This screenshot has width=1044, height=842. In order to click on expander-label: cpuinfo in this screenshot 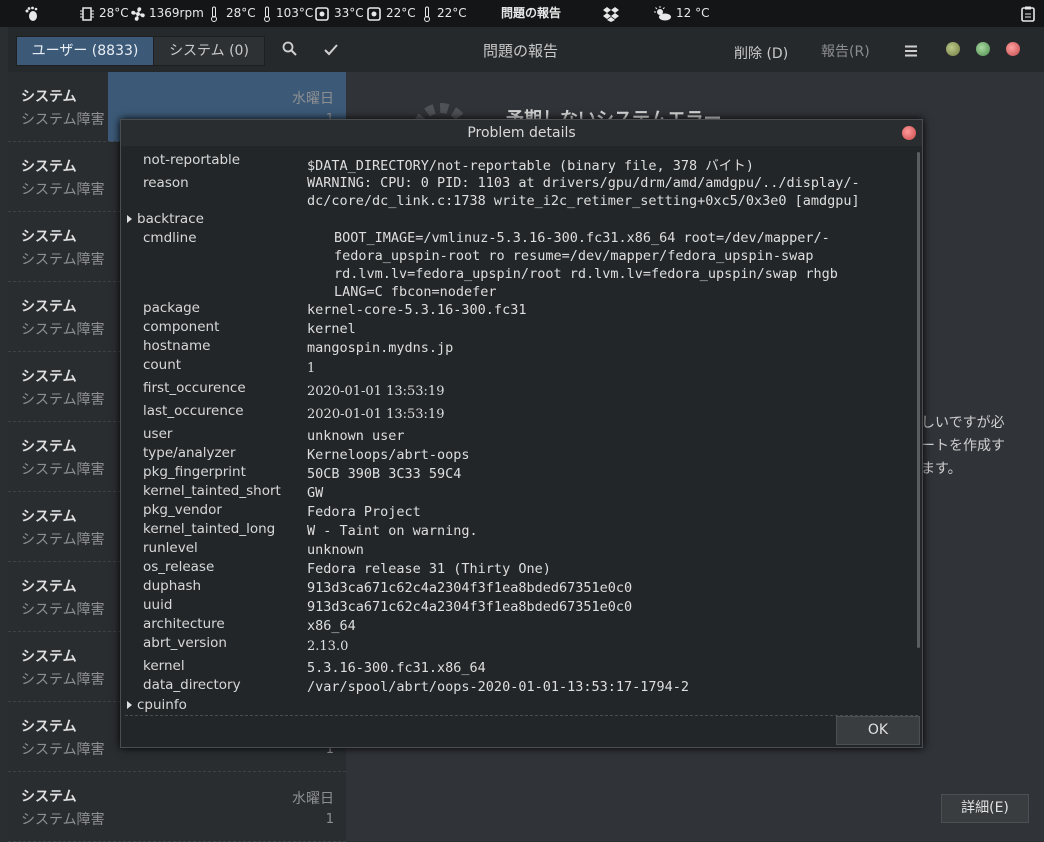, I will do `click(162, 705)`.